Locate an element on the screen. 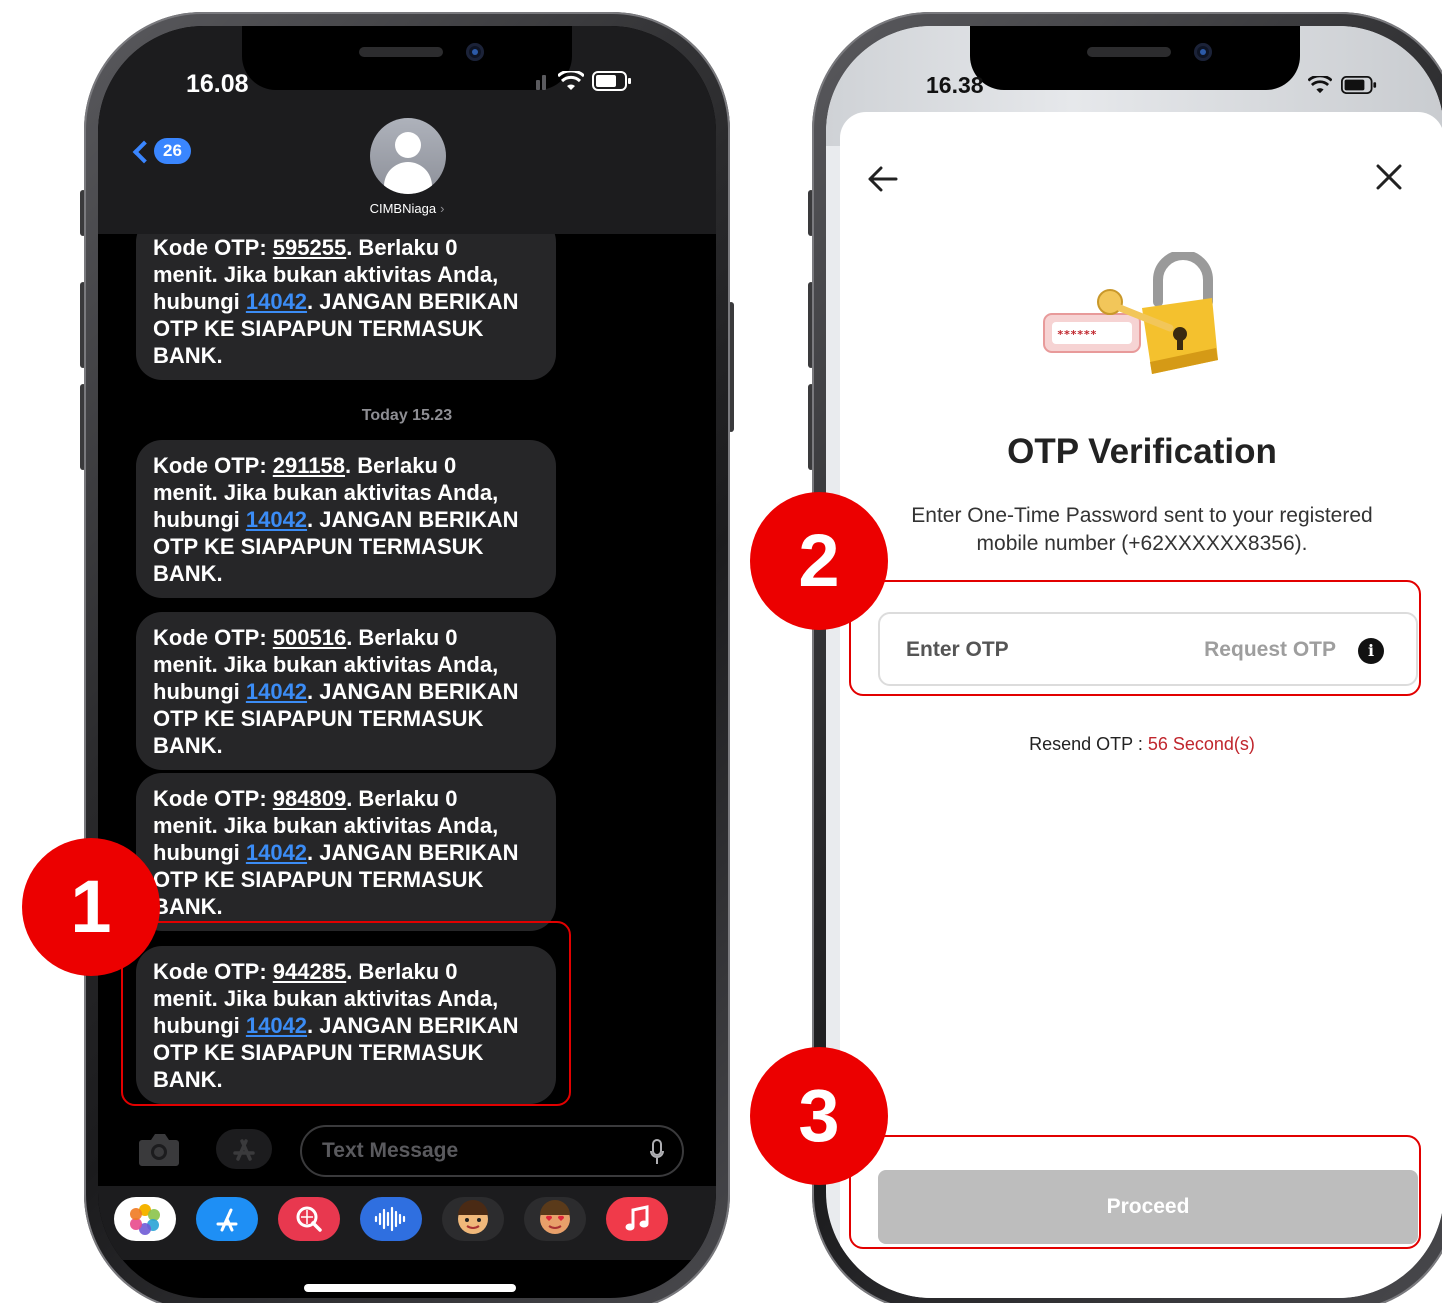  audio-message-icon is located at coordinates (391, 1219).